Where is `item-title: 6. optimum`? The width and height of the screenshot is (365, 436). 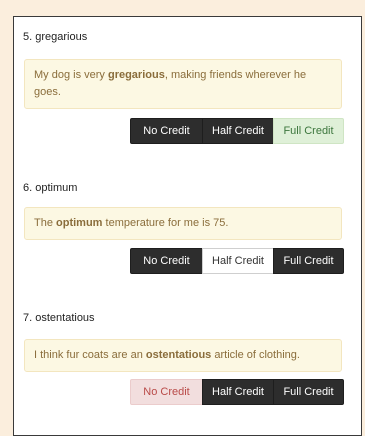 item-title: 6. optimum is located at coordinates (50, 188).